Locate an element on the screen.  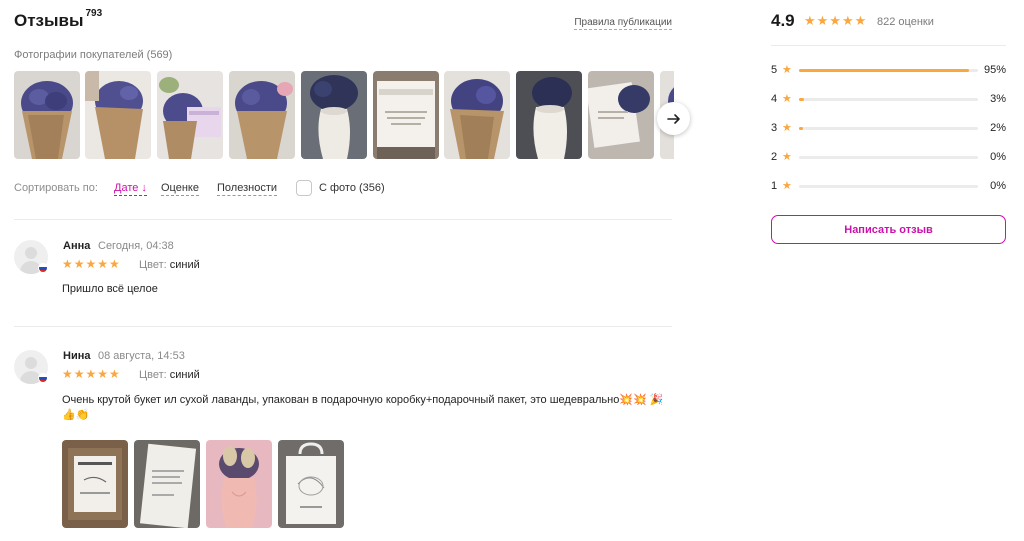
rating-row-star-number: 2 is located at coordinates (774, 157).